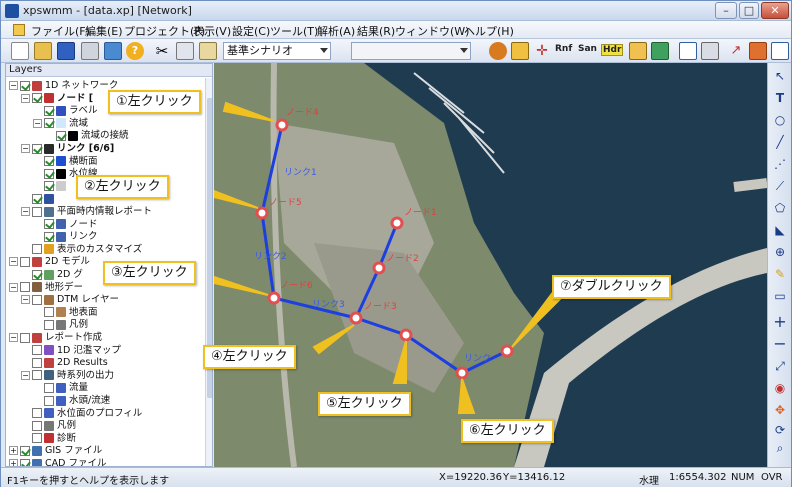 This screenshot has height=487, width=792. What do you see at coordinates (489, 31) in the screenshot?
I see `menu-help: ヘルプ(H)` at bounding box center [489, 31].